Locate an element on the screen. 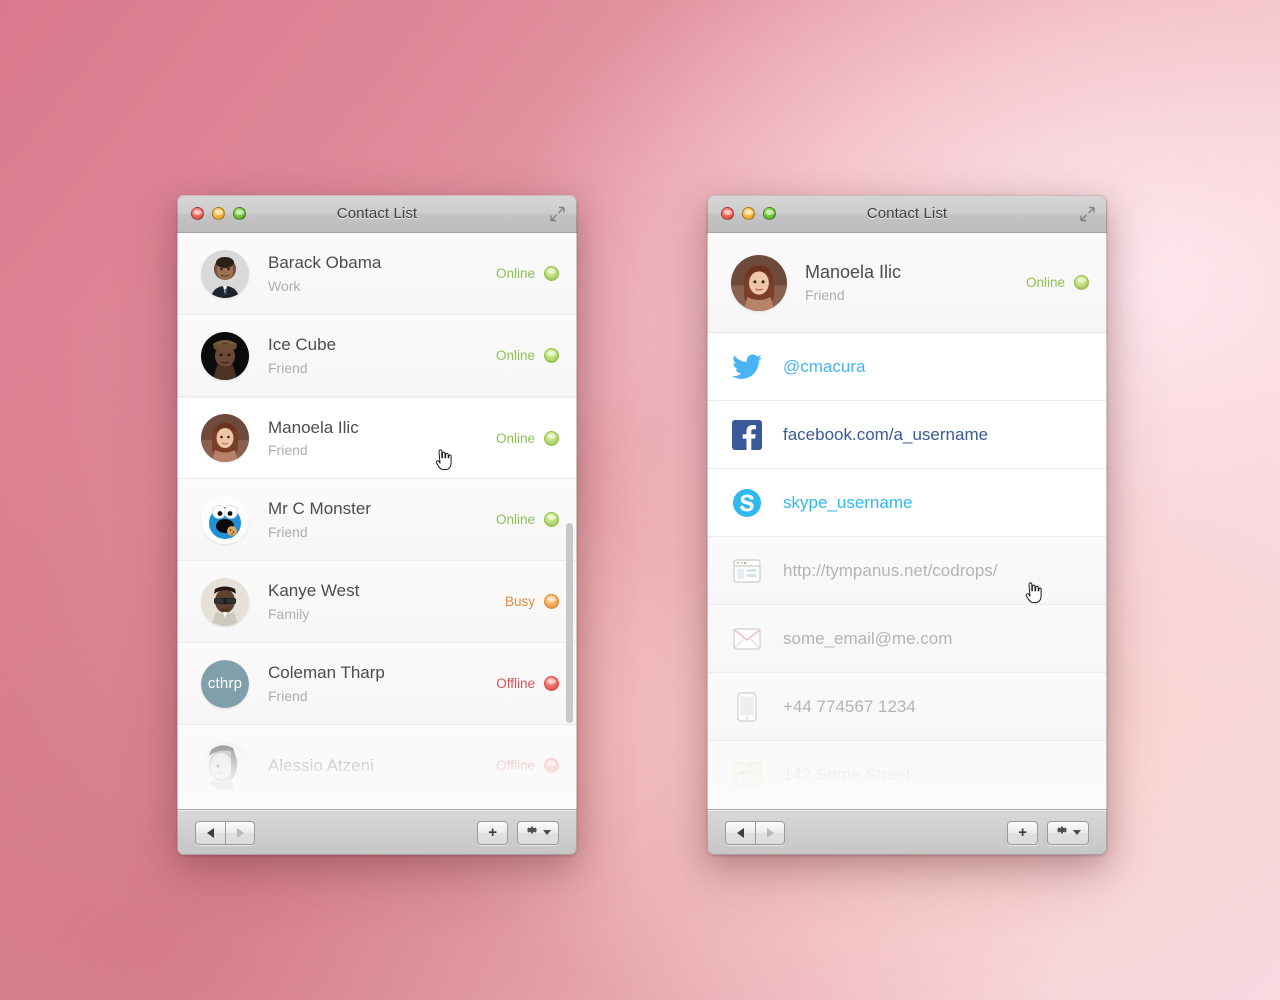 This screenshot has width=1280, height=1000. contact-row: Alessio Atzeni Offline is located at coordinates (377, 766).